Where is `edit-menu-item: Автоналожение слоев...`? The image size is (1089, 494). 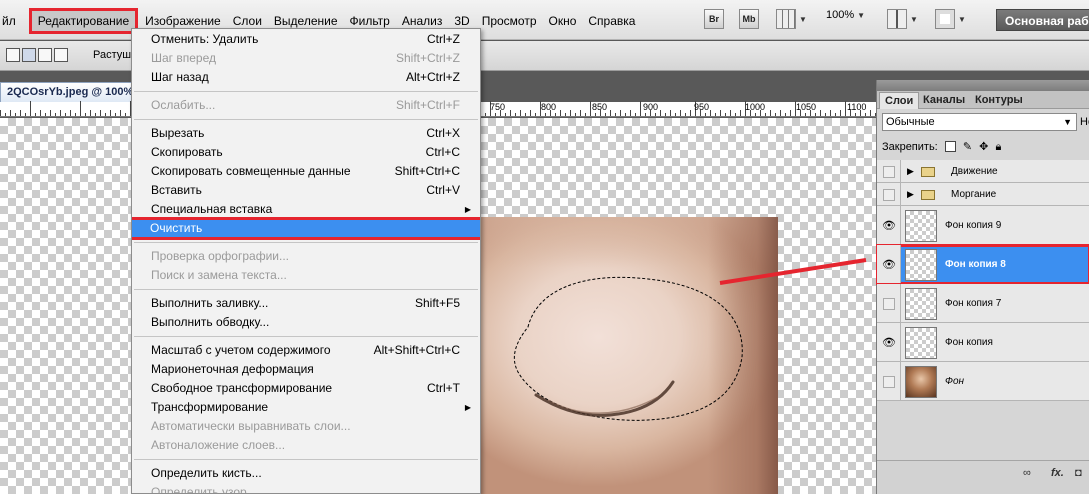
edit-menu-item: Автоналожение слоев... is located at coordinates (306, 445).